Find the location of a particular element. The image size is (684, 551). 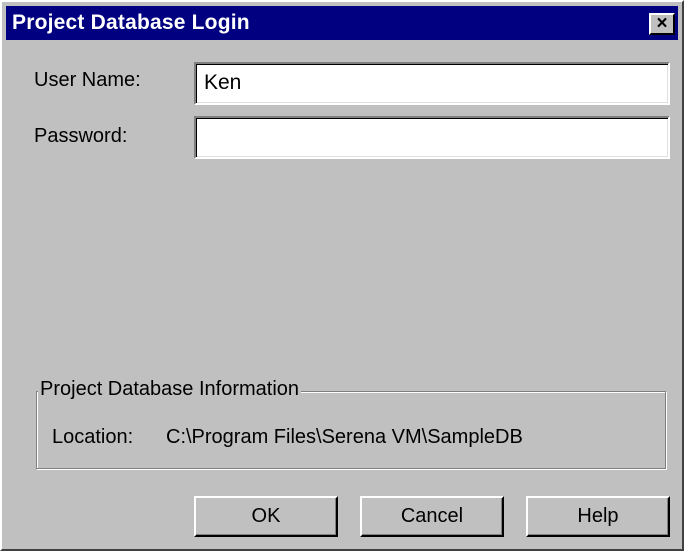

database-info-group-title: Project Database Information is located at coordinates (170, 389).